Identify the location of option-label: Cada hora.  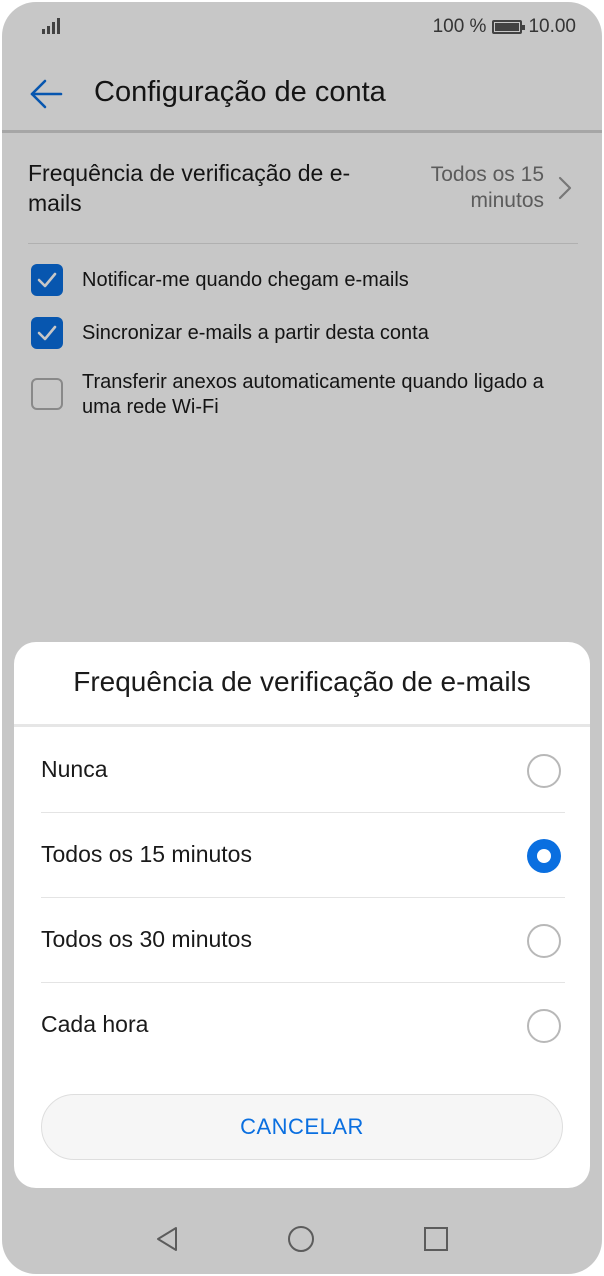
(95, 1024).